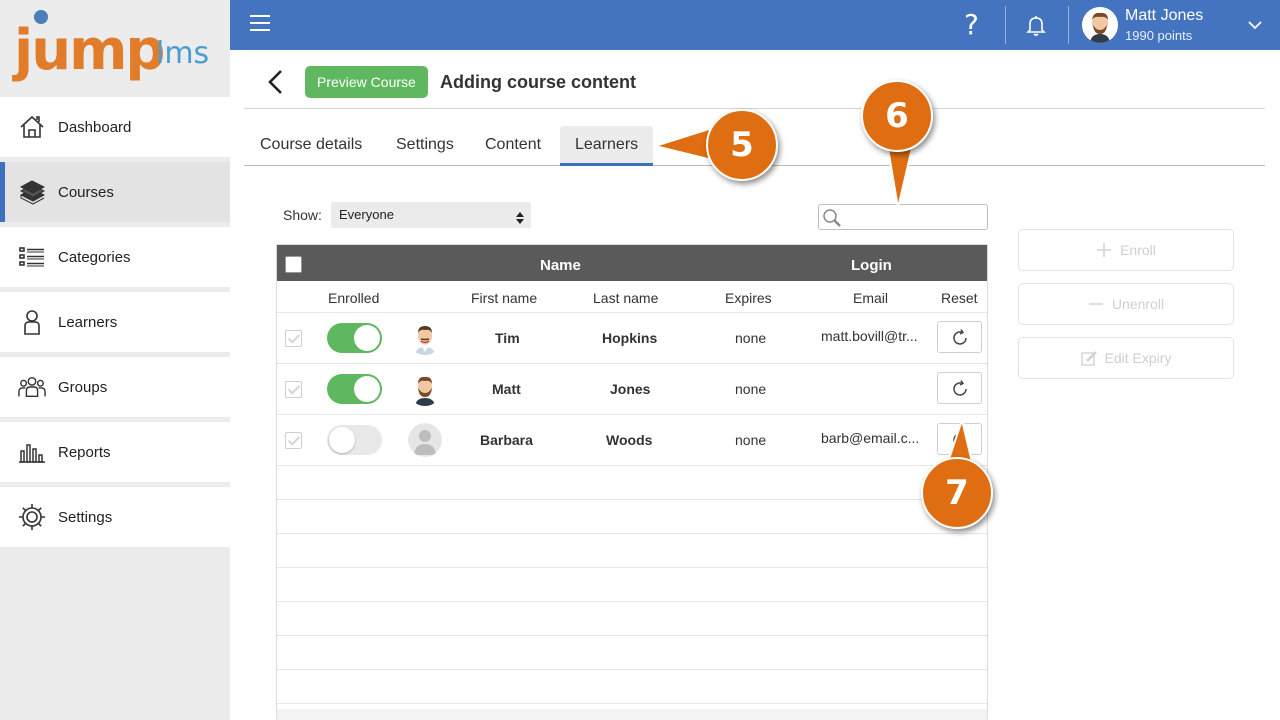  I want to click on tab-learners: Learners, so click(607, 146).